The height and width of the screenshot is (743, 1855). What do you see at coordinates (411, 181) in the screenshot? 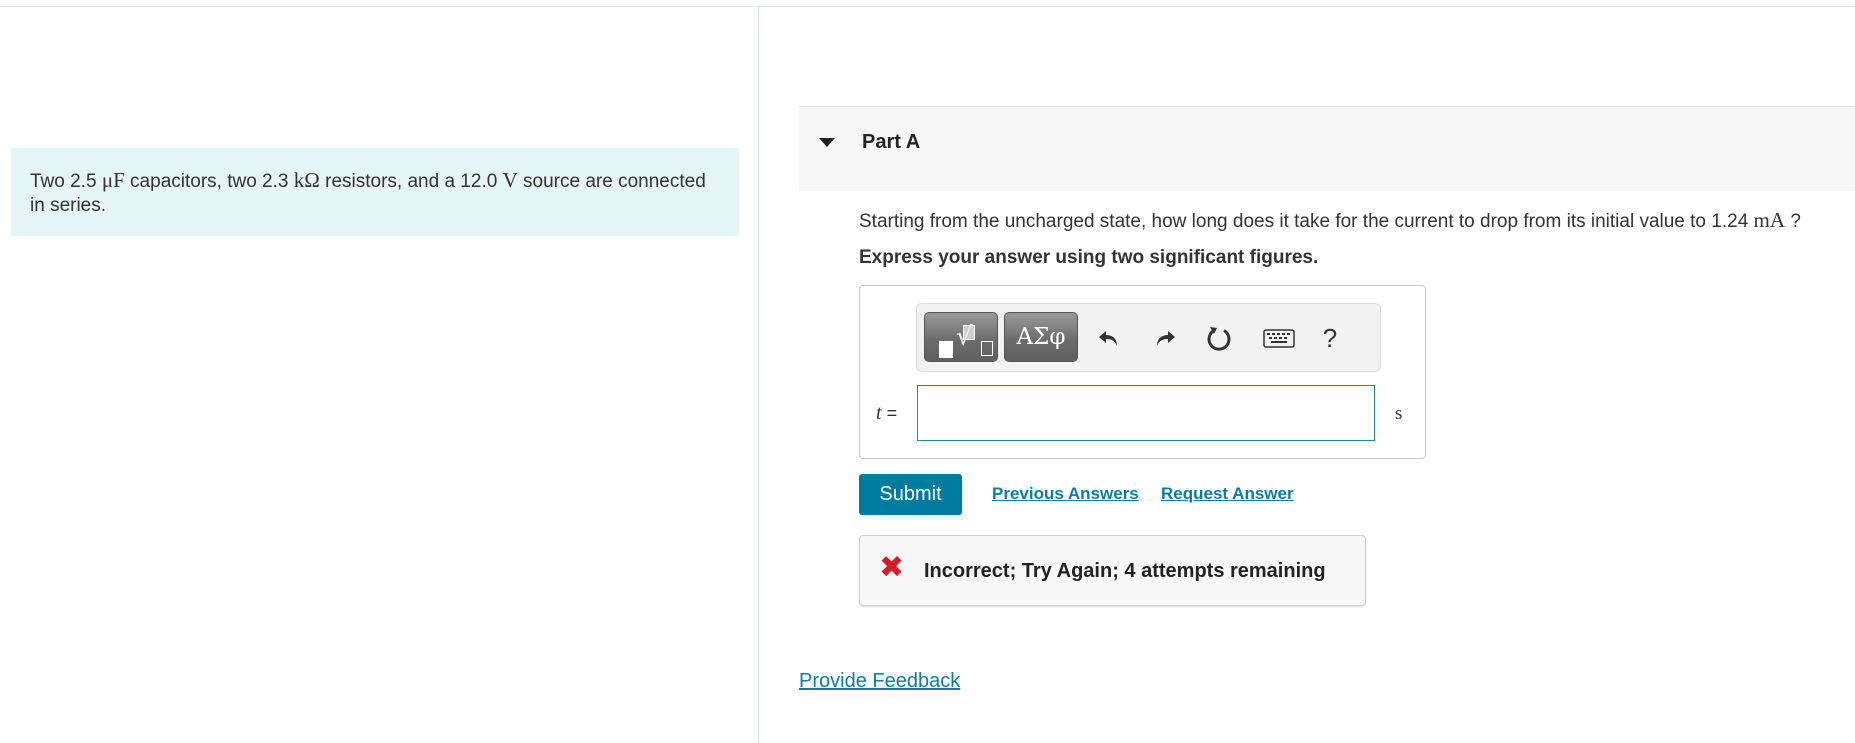
I see `problem-text-mid2: resistors, and a 12.0` at bounding box center [411, 181].